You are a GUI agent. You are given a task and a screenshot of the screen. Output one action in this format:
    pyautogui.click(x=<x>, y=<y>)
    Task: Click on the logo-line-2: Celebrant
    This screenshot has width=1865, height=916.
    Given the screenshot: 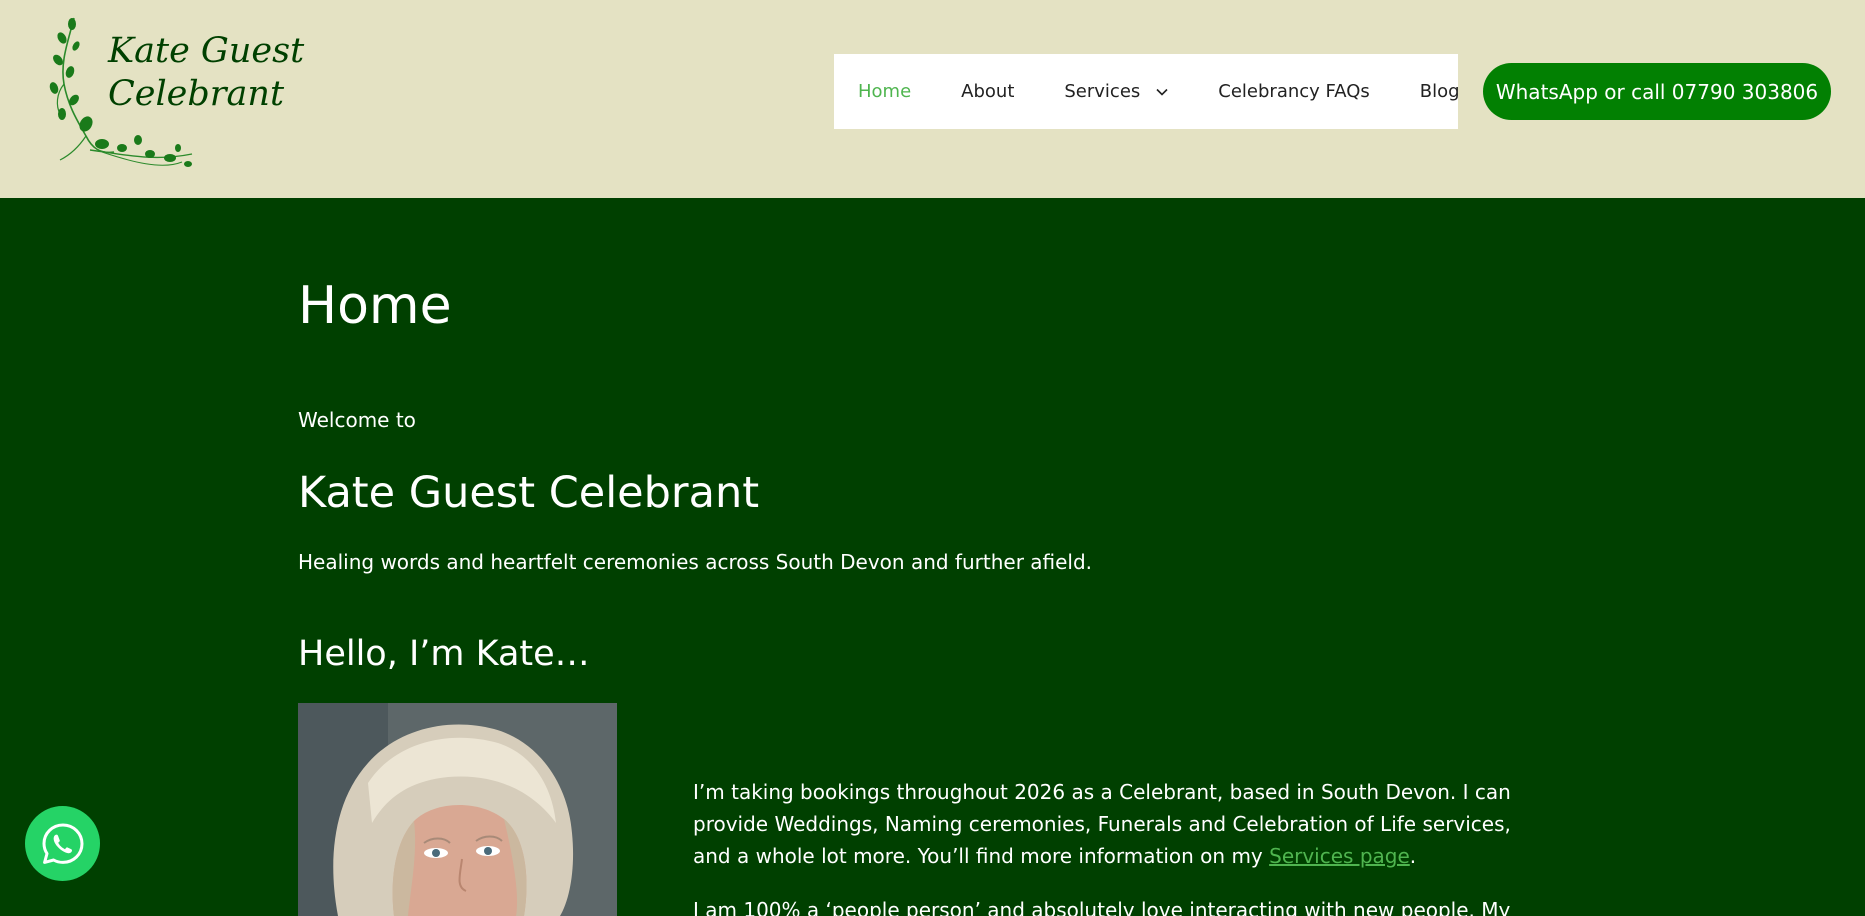 What is the action you would take?
    pyautogui.click(x=196, y=94)
    